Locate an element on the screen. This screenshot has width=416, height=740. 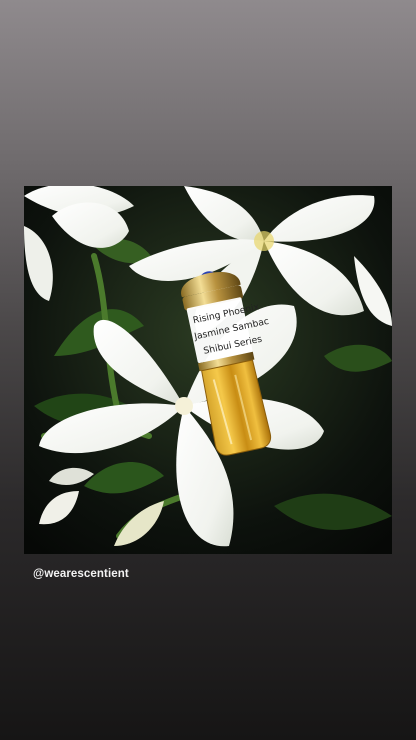
username-tag: @wearescentient is located at coordinates (81, 574).